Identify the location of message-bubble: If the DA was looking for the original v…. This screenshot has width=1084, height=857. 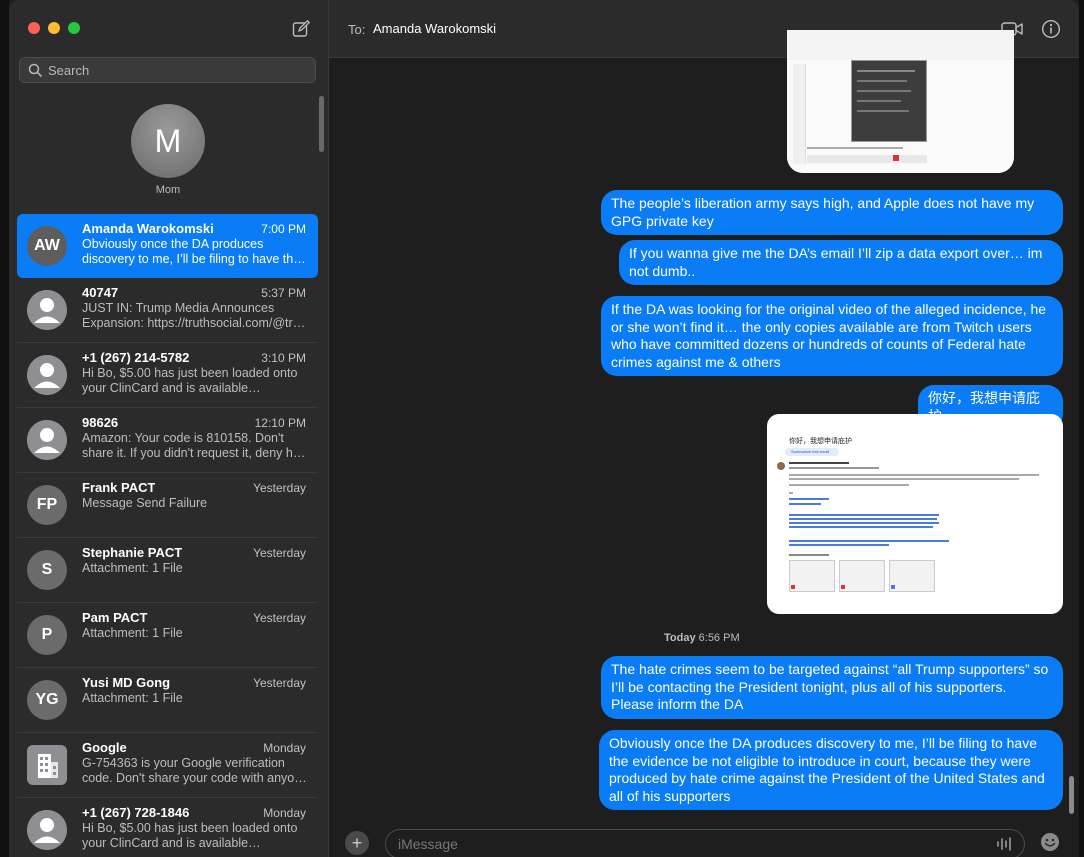
(832, 336).